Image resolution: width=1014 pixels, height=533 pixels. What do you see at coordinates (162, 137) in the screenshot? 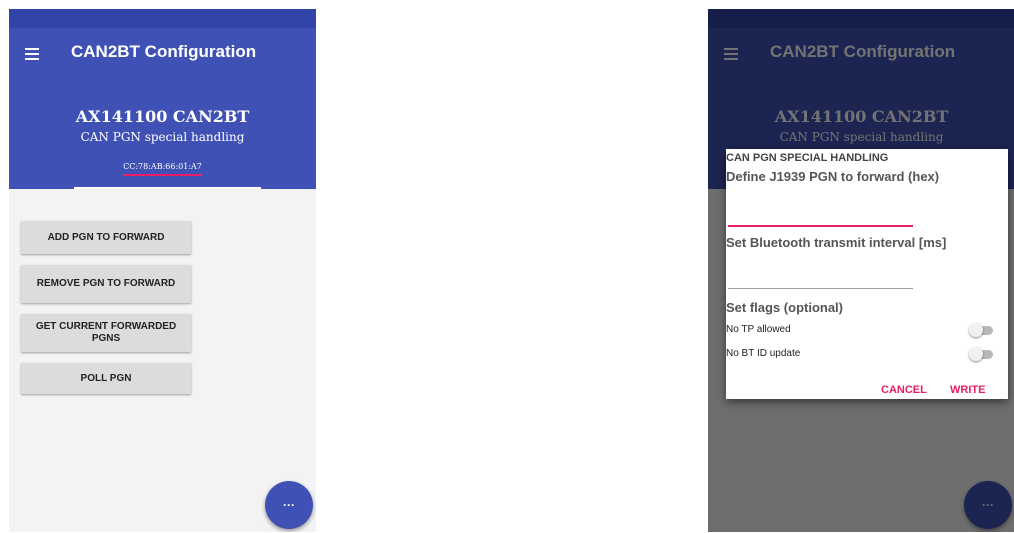
I see `device-subtitle: CAN PGN special handling` at bounding box center [162, 137].